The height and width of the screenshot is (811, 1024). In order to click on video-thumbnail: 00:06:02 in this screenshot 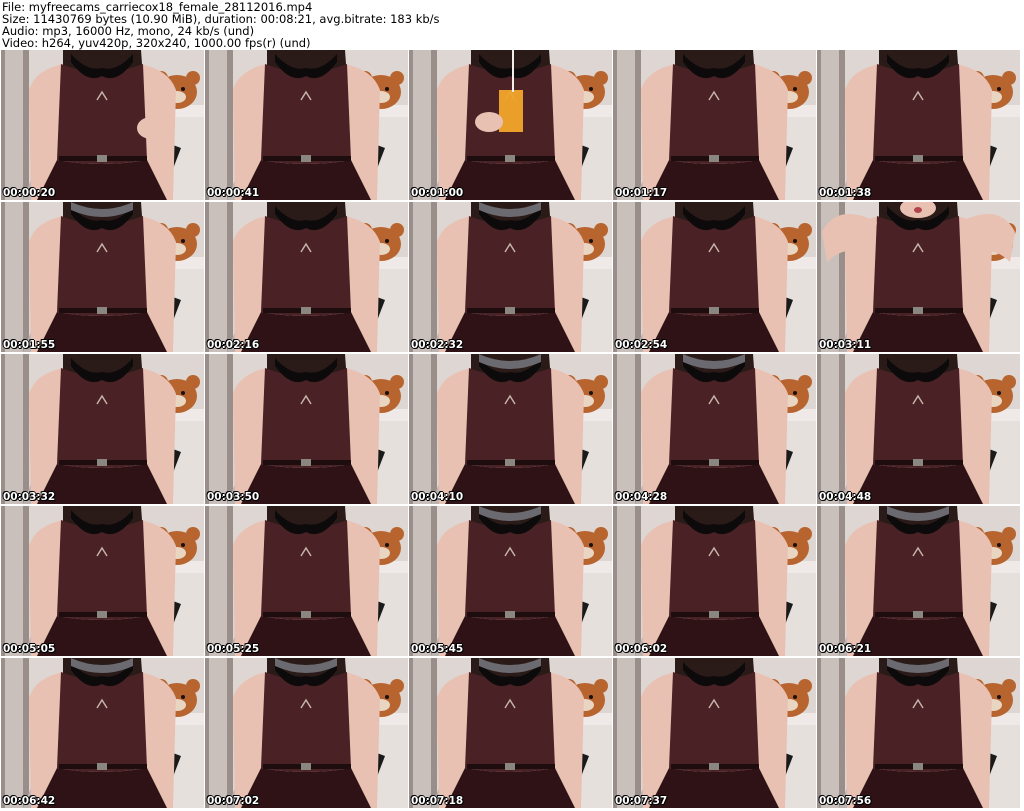, I will do `click(714, 581)`.